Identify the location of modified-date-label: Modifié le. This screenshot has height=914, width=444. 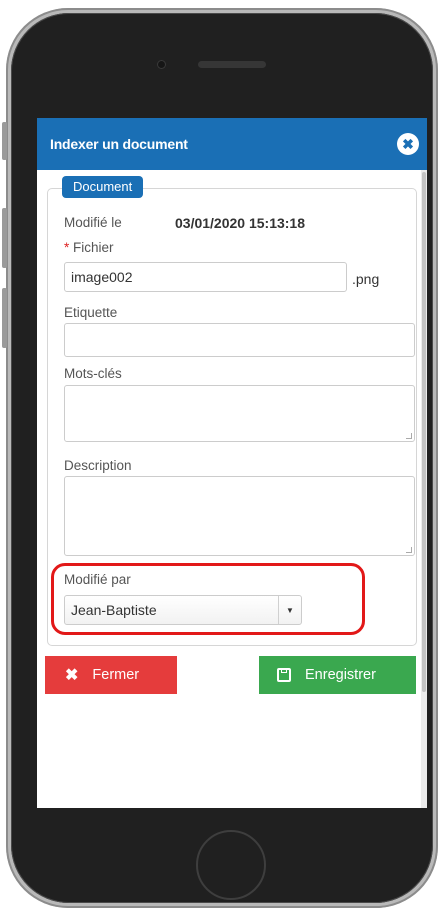
(93, 222).